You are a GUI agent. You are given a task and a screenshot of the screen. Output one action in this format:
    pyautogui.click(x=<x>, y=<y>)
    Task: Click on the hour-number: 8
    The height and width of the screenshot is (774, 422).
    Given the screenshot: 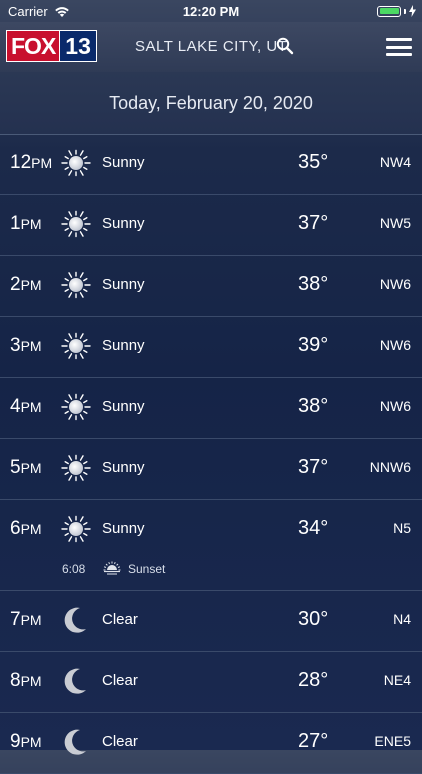 What is the action you would take?
    pyautogui.click(x=15, y=680)
    